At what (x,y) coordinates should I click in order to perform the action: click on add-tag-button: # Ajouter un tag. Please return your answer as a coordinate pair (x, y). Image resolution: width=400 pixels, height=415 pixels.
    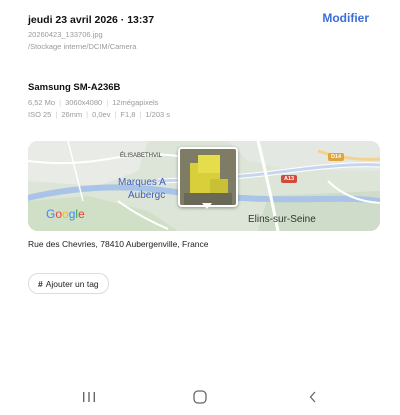
    Looking at the image, I should click on (68, 283).